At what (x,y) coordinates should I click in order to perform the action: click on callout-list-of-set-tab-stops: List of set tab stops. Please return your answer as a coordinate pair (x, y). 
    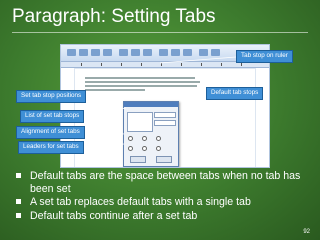
    Looking at the image, I should click on (52, 116).